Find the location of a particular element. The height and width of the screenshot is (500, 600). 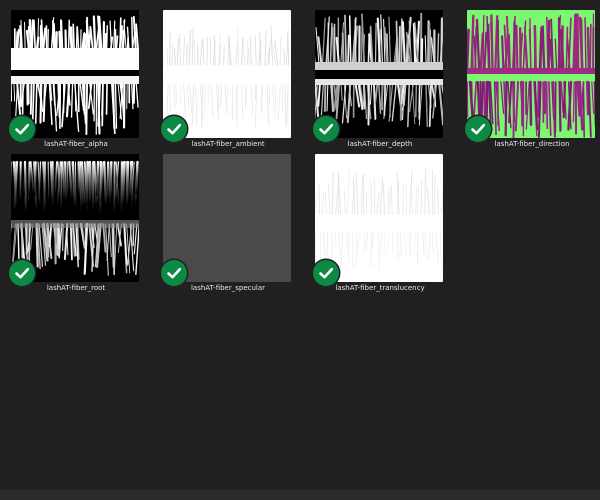

file-tile-depth: lashAT-fiber_depth is located at coordinates (380, 74).